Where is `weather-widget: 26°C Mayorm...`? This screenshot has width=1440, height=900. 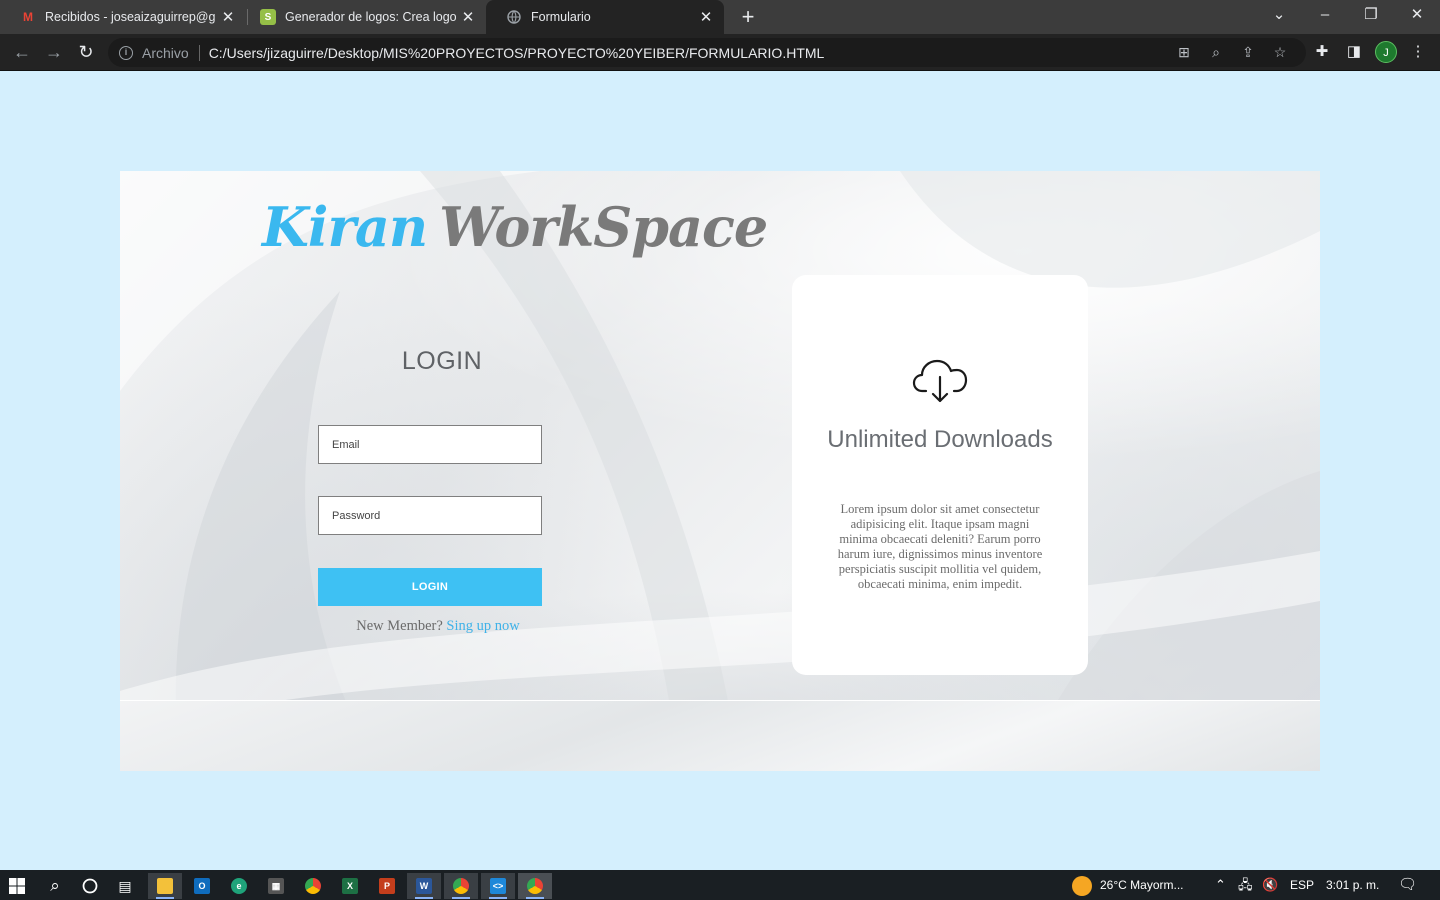 weather-widget: 26°C Mayorm... is located at coordinates (1127, 885).